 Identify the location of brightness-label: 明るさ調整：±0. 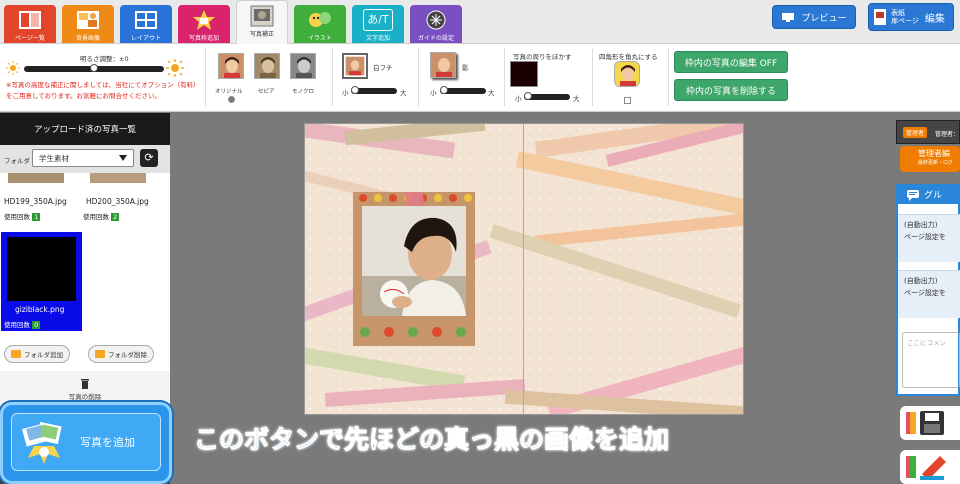
(104, 59).